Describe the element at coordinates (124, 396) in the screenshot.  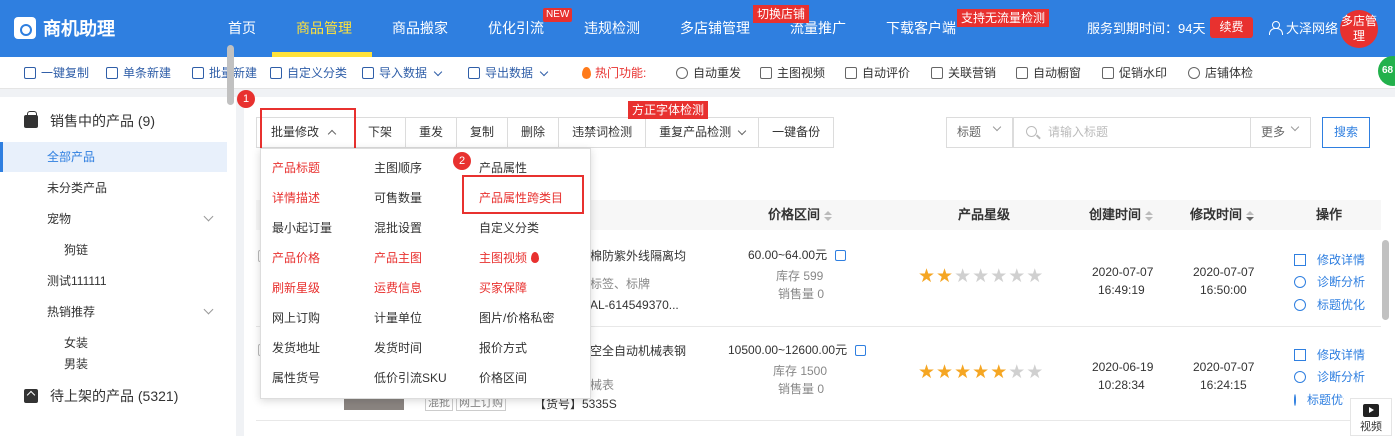
I see `pending-products-header: 待上架的产品 (5321)` at that location.